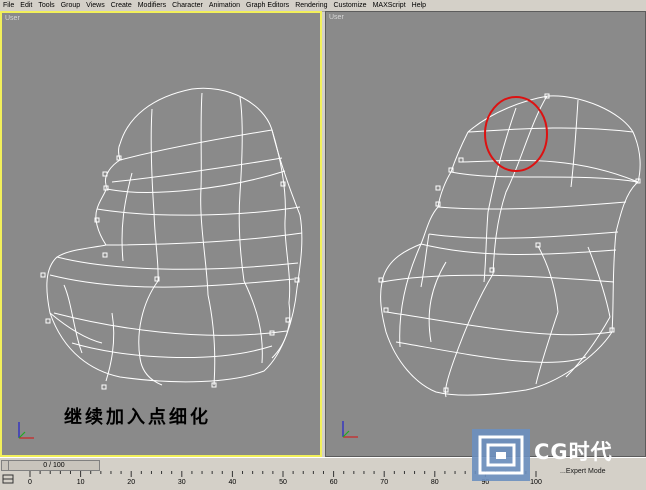 The image size is (646, 490). What do you see at coordinates (121, 6) in the screenshot?
I see `menu-item-create: Create` at bounding box center [121, 6].